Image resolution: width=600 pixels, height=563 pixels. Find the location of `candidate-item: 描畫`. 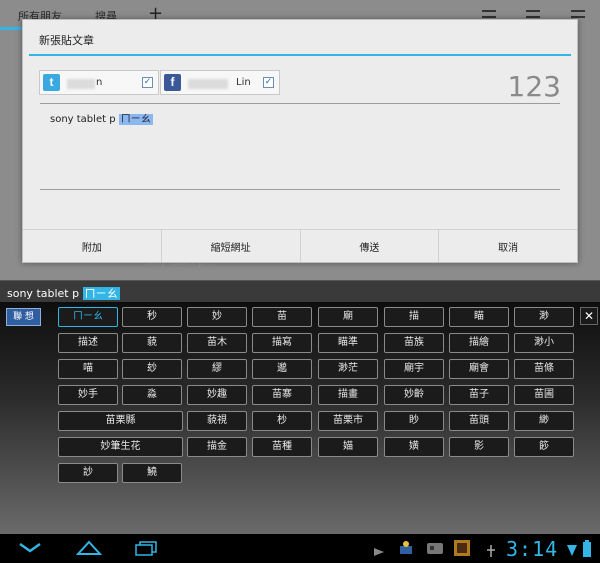

candidate-item: 描畫 is located at coordinates (348, 395).